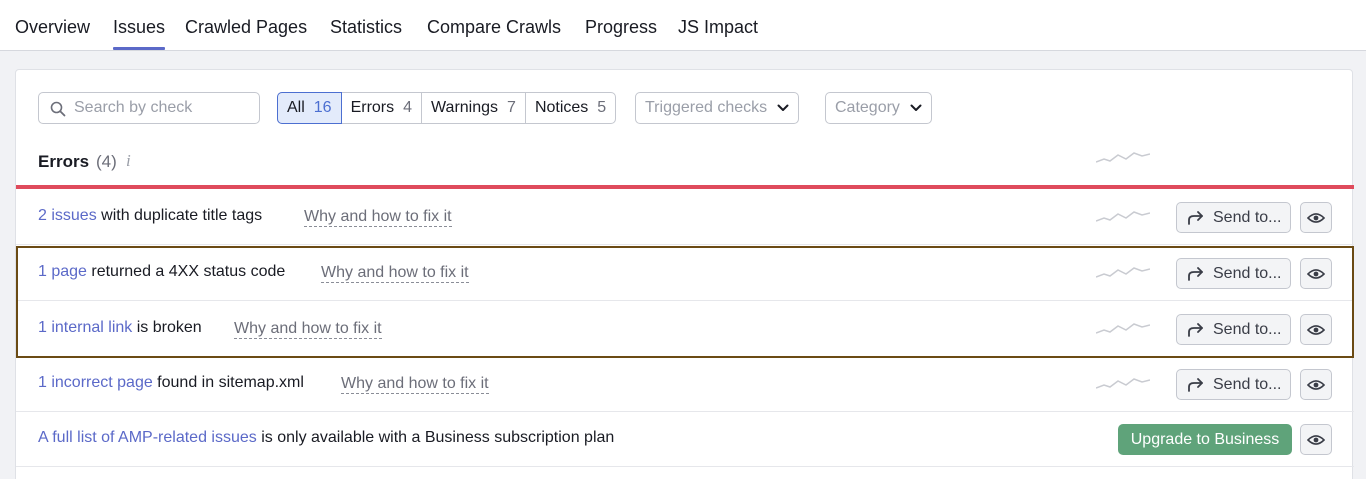 The height and width of the screenshot is (479, 1366). I want to click on search-box, so click(149, 108).